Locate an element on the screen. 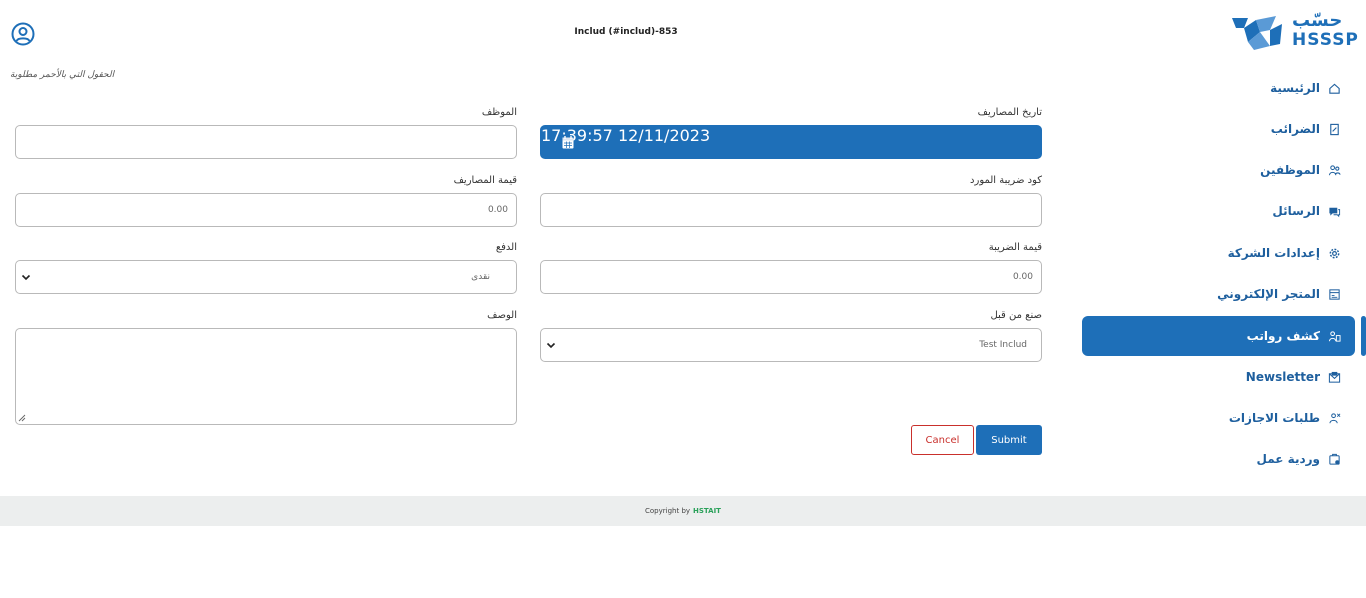 This screenshot has width=1366, height=598. sidebar-item-work-shift: وردية عمل is located at coordinates (1218, 459).